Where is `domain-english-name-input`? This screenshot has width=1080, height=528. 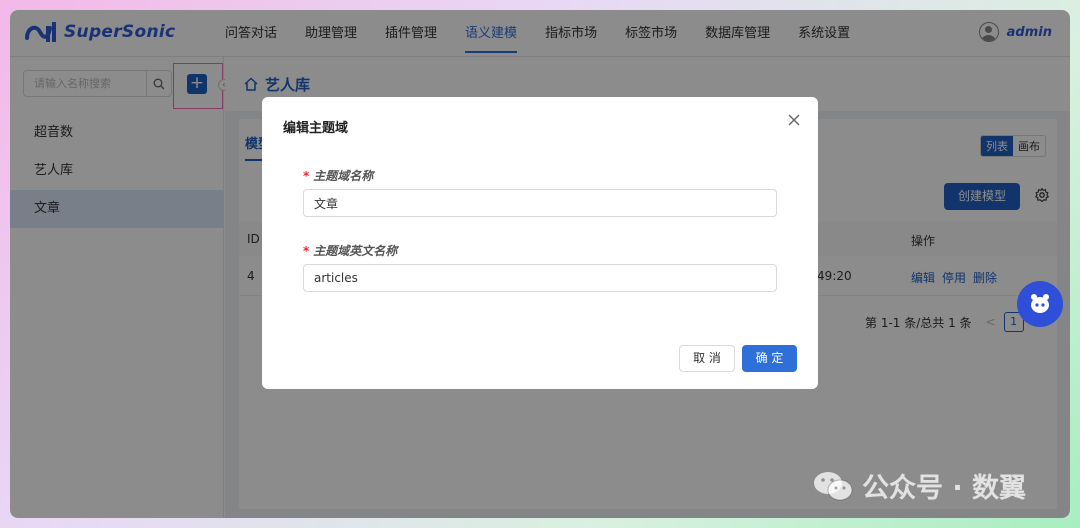
domain-english-name-input is located at coordinates (540, 278).